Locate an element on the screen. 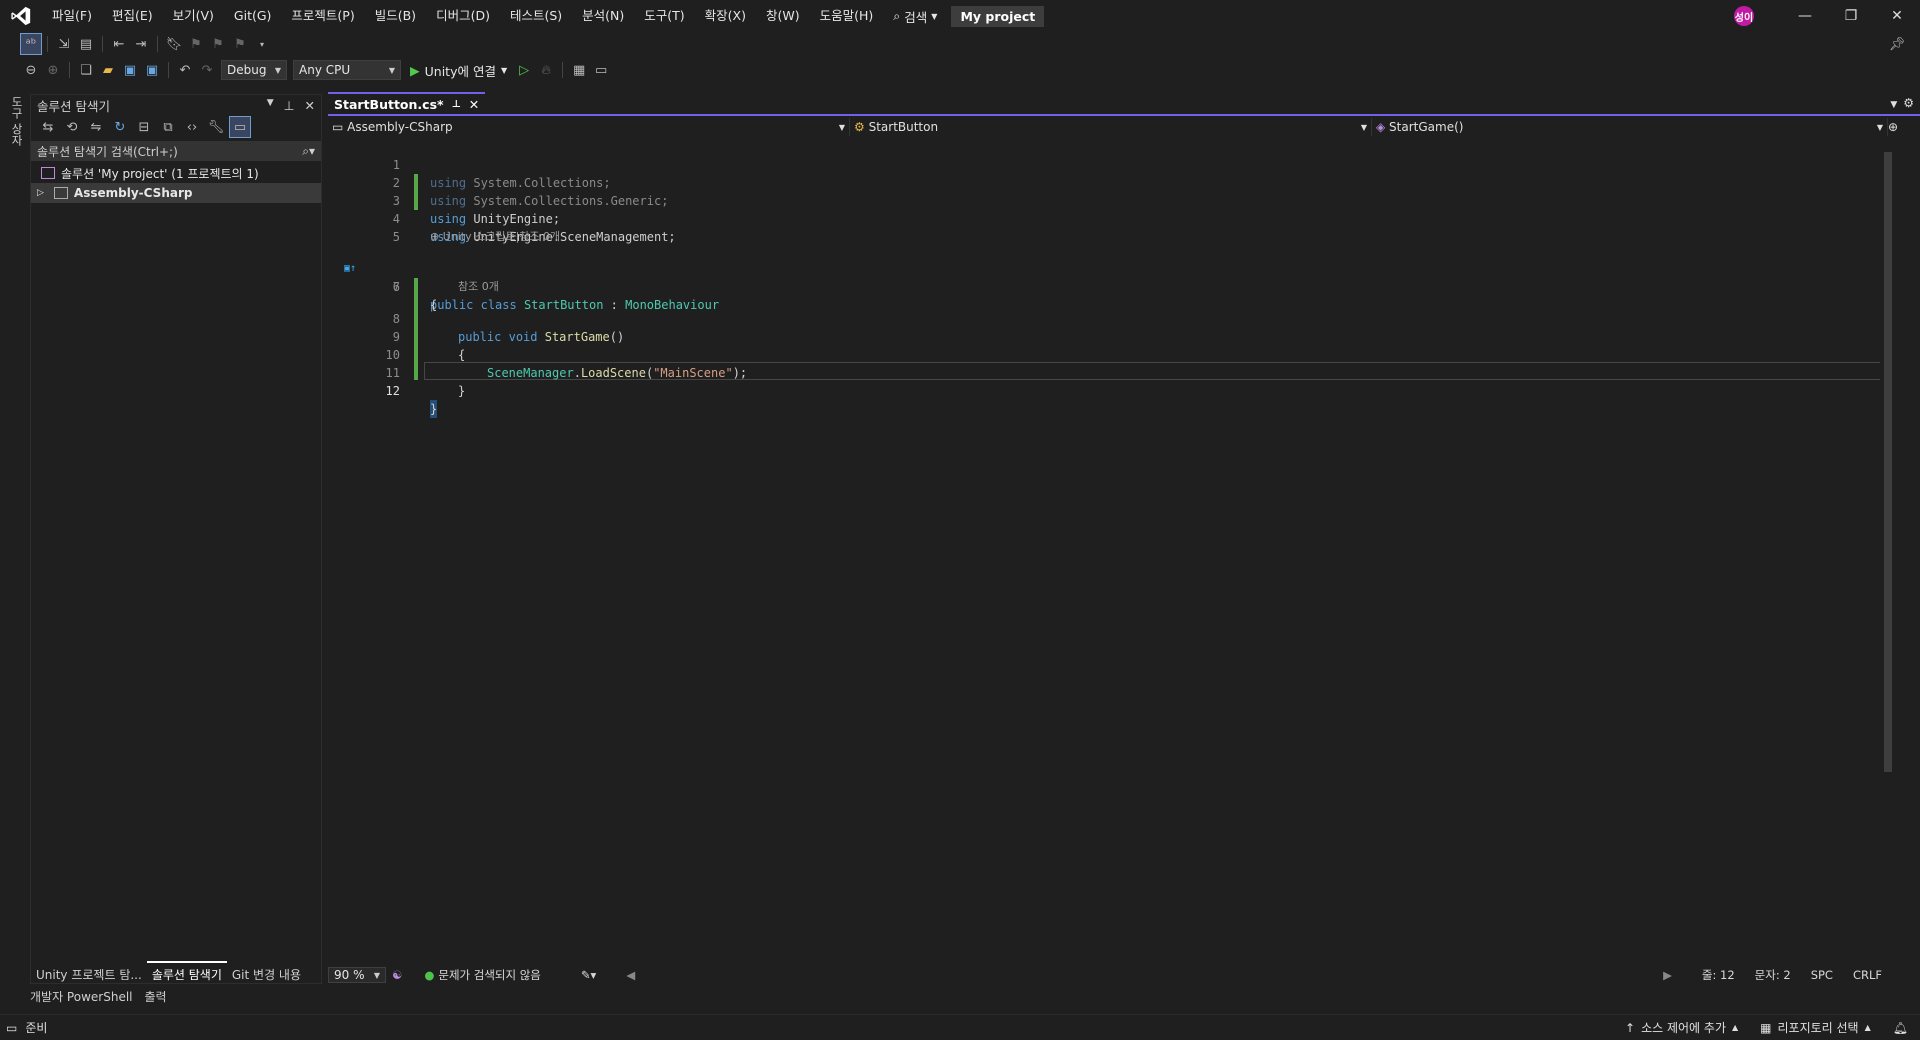  copilot-icon: ☯ is located at coordinates (397, 975).